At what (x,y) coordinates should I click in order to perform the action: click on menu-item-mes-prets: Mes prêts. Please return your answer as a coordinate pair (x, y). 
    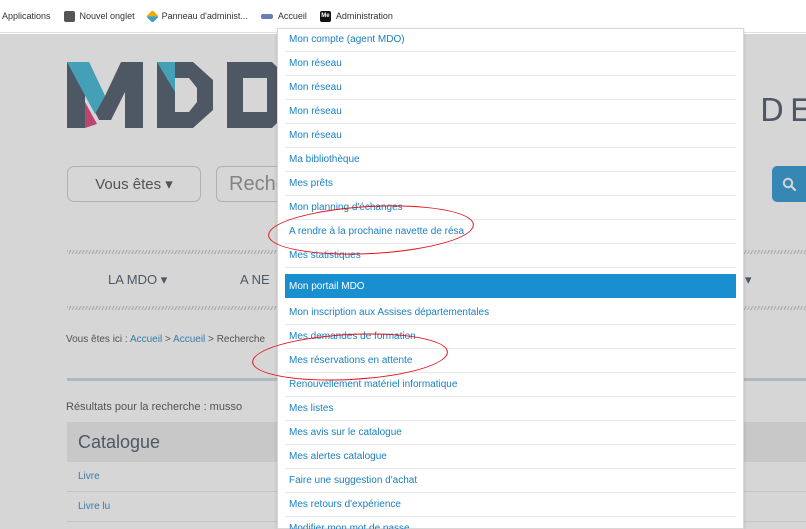
    Looking at the image, I should click on (510, 184).